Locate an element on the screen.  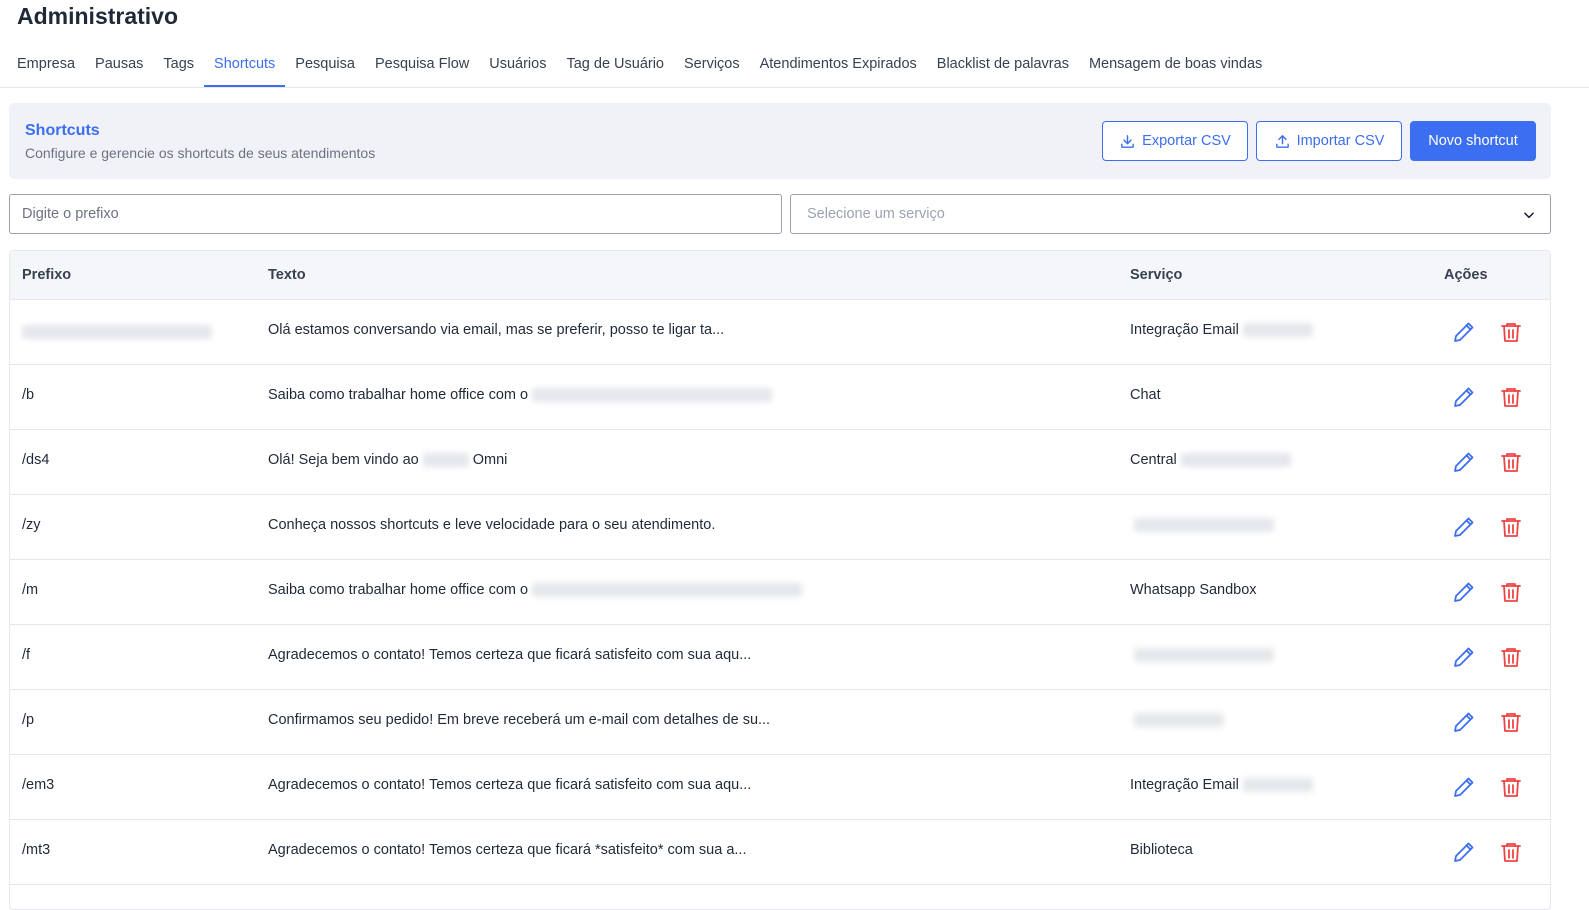
cell-service-name: Chat is located at coordinates (1145, 395).